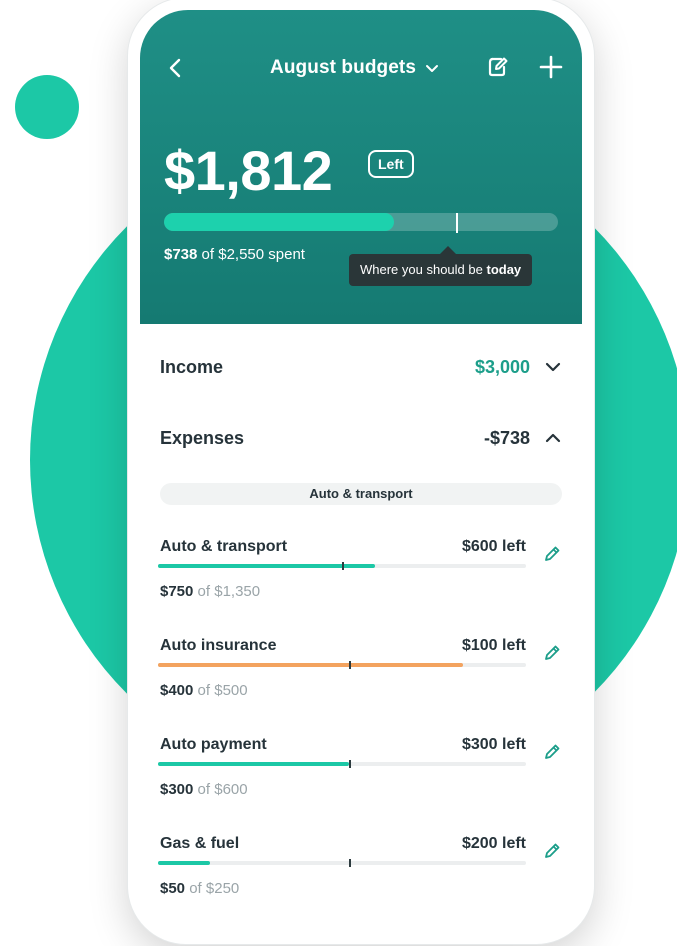 This screenshot has height=946, width=677. I want to click on decorative-dot, so click(47, 107).